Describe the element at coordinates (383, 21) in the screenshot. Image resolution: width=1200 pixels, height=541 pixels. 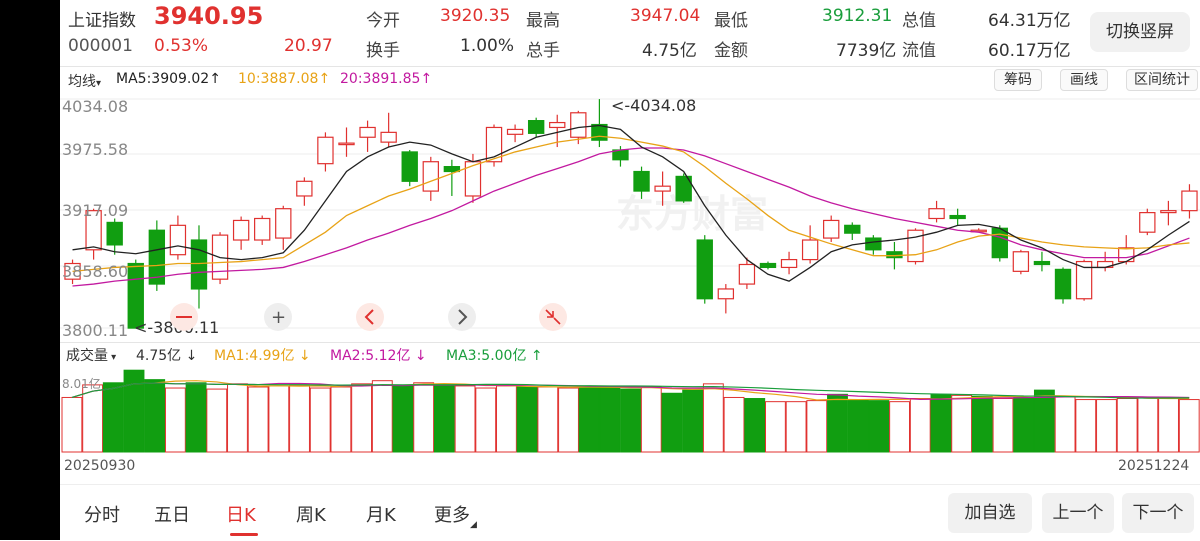
I see `open-label: 今开` at that location.